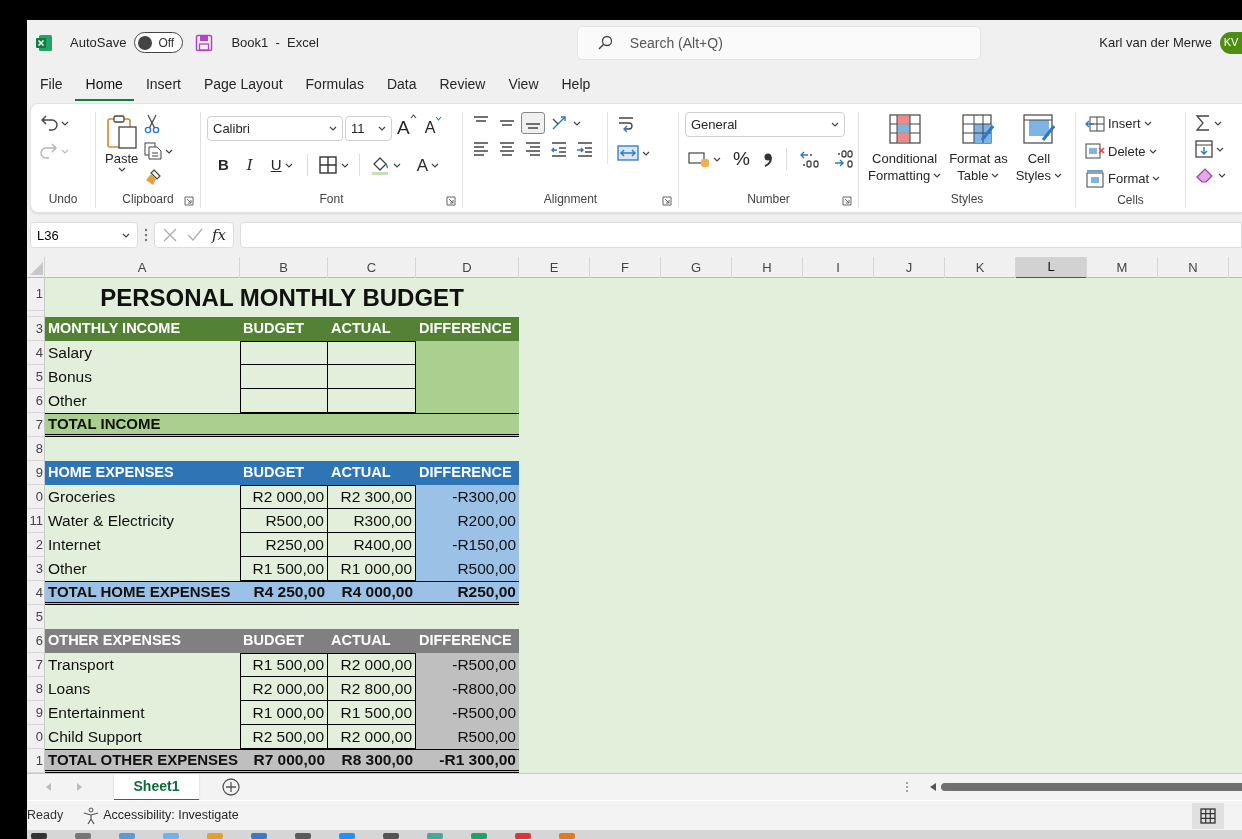 The image size is (1242, 839). What do you see at coordinates (284, 473) in the screenshot?
I see `table-header: BUDGET` at bounding box center [284, 473].